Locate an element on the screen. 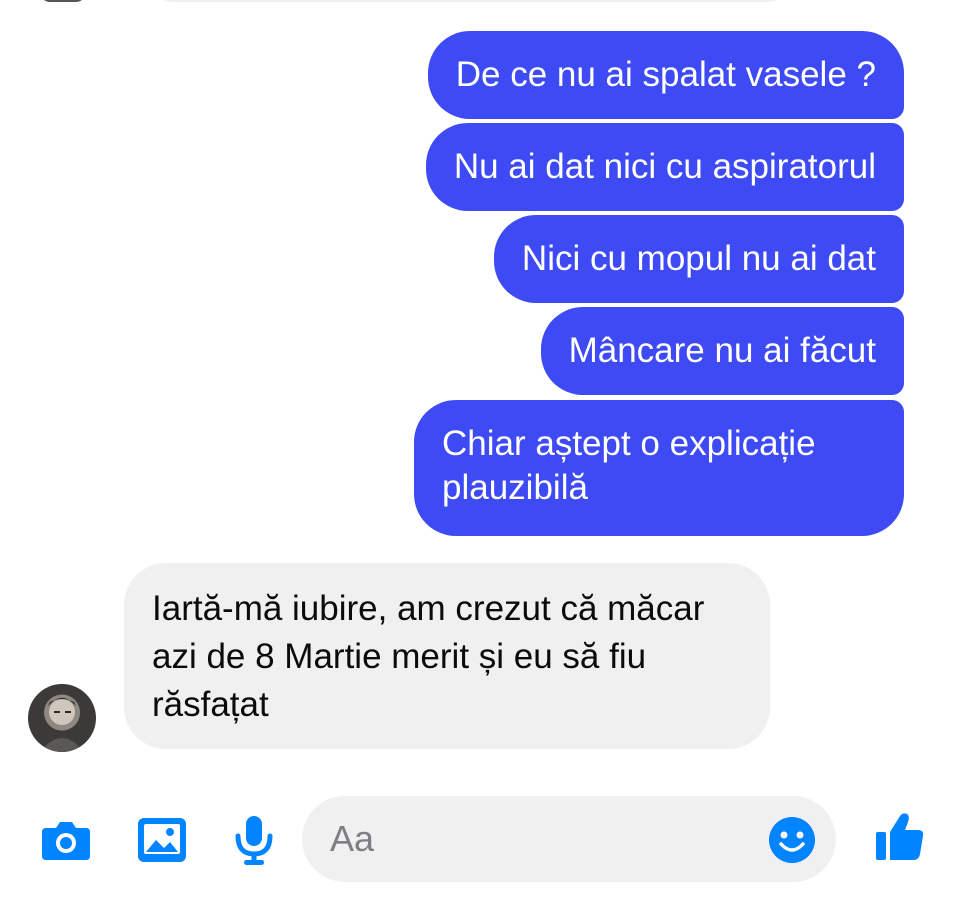 Image resolution: width=960 pixels, height=898 pixels. message-text: De ce nu ai spalat vasele ? is located at coordinates (665, 74).